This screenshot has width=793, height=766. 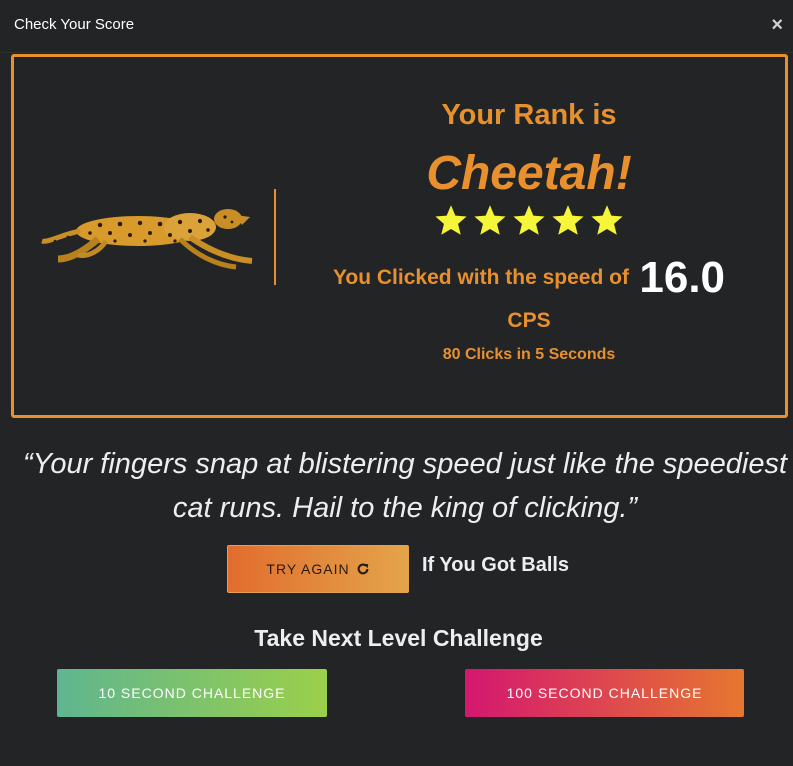 I want to click on modal-title: Check Your Score, so click(x=74, y=24).